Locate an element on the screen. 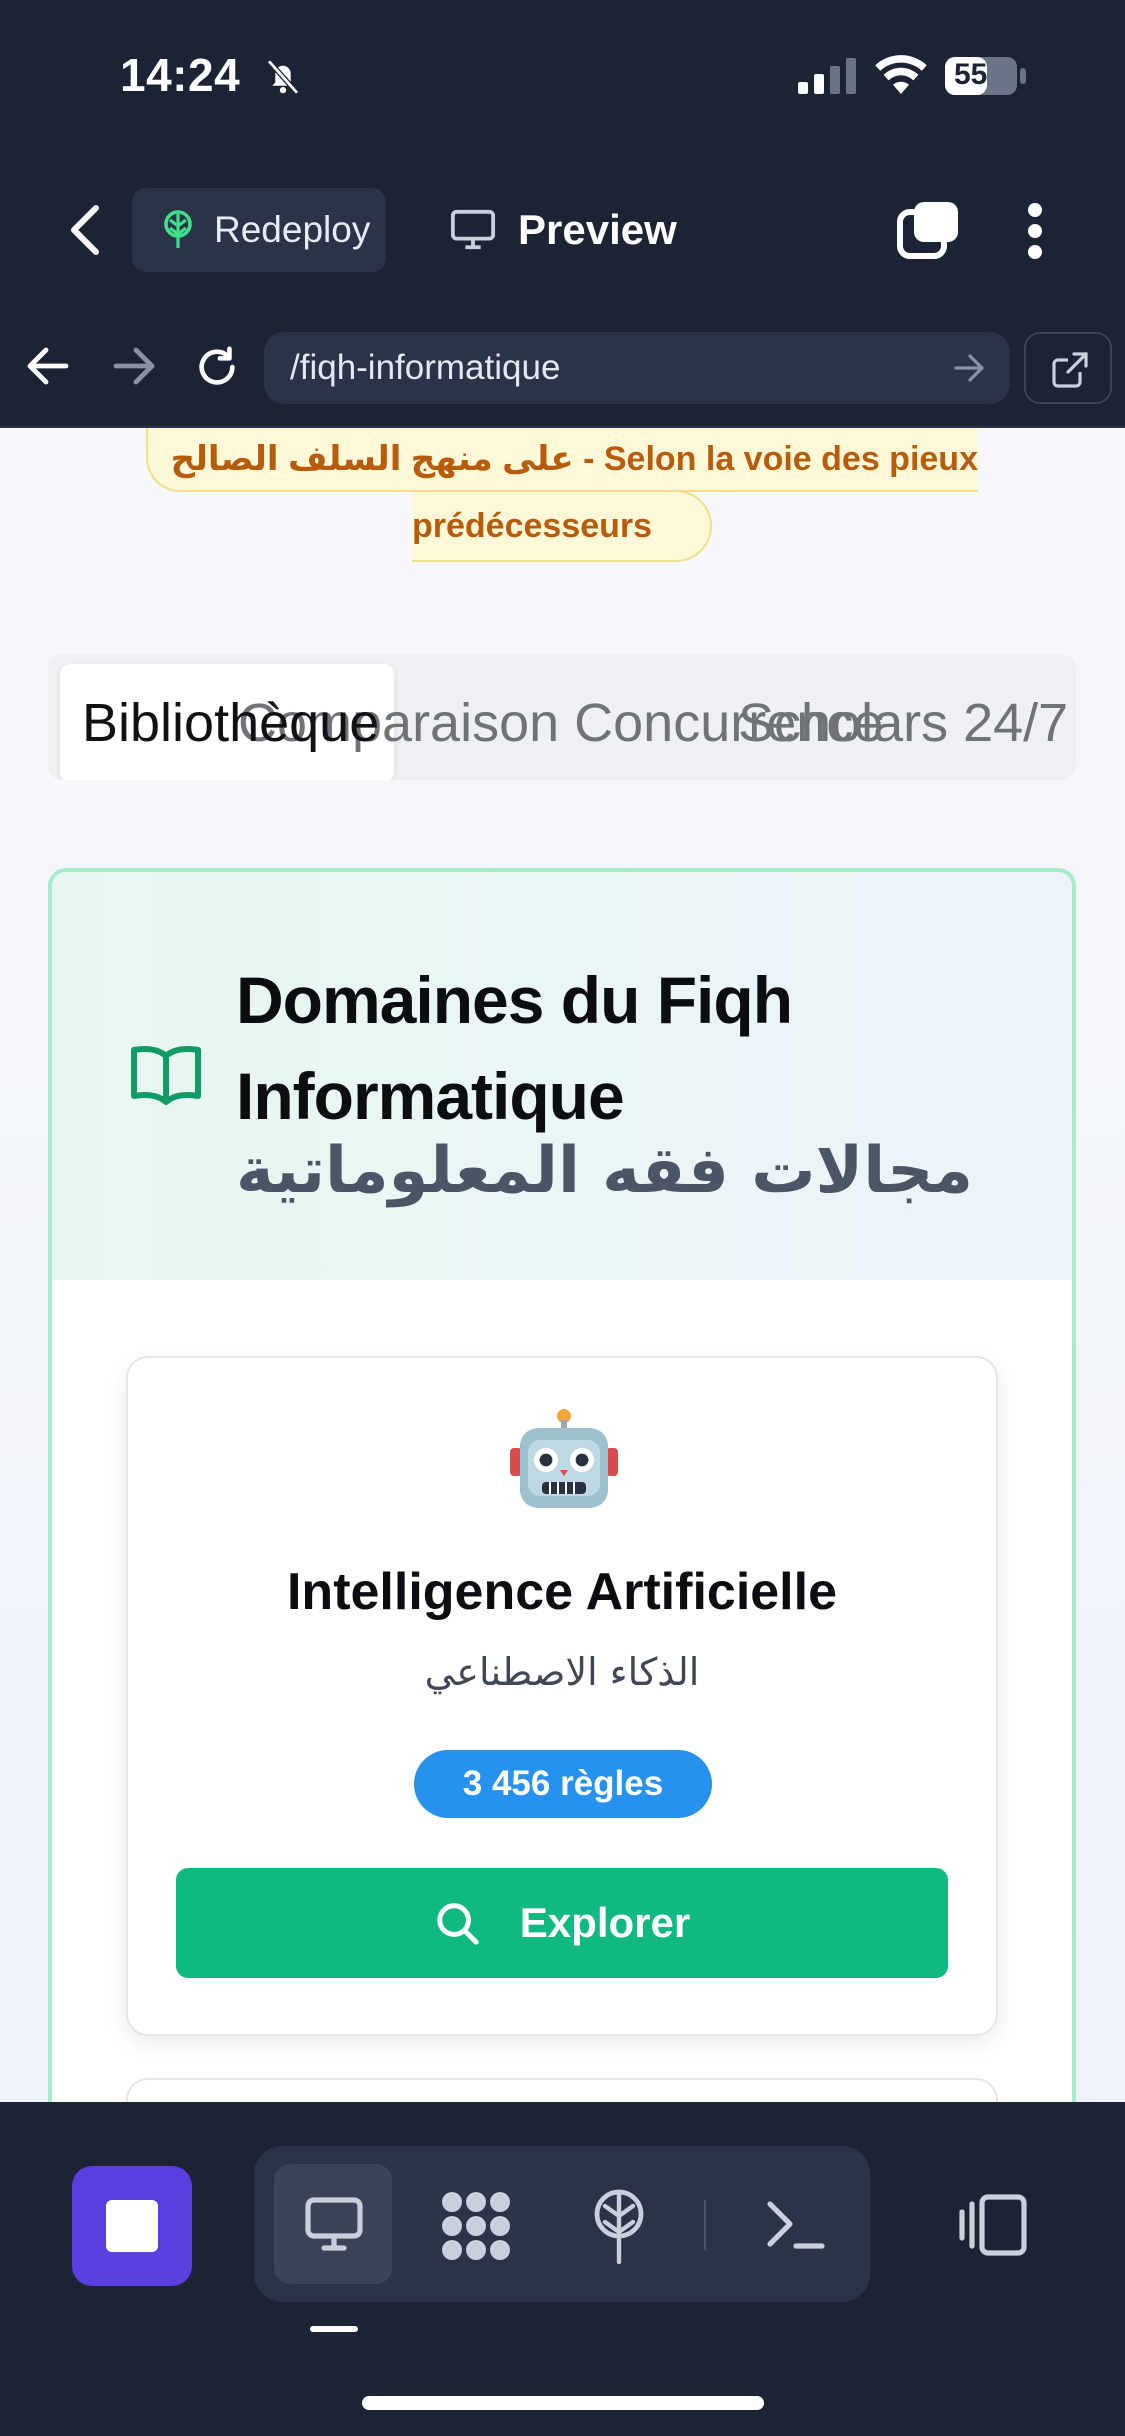  signal-icon is located at coordinates (827, 76).